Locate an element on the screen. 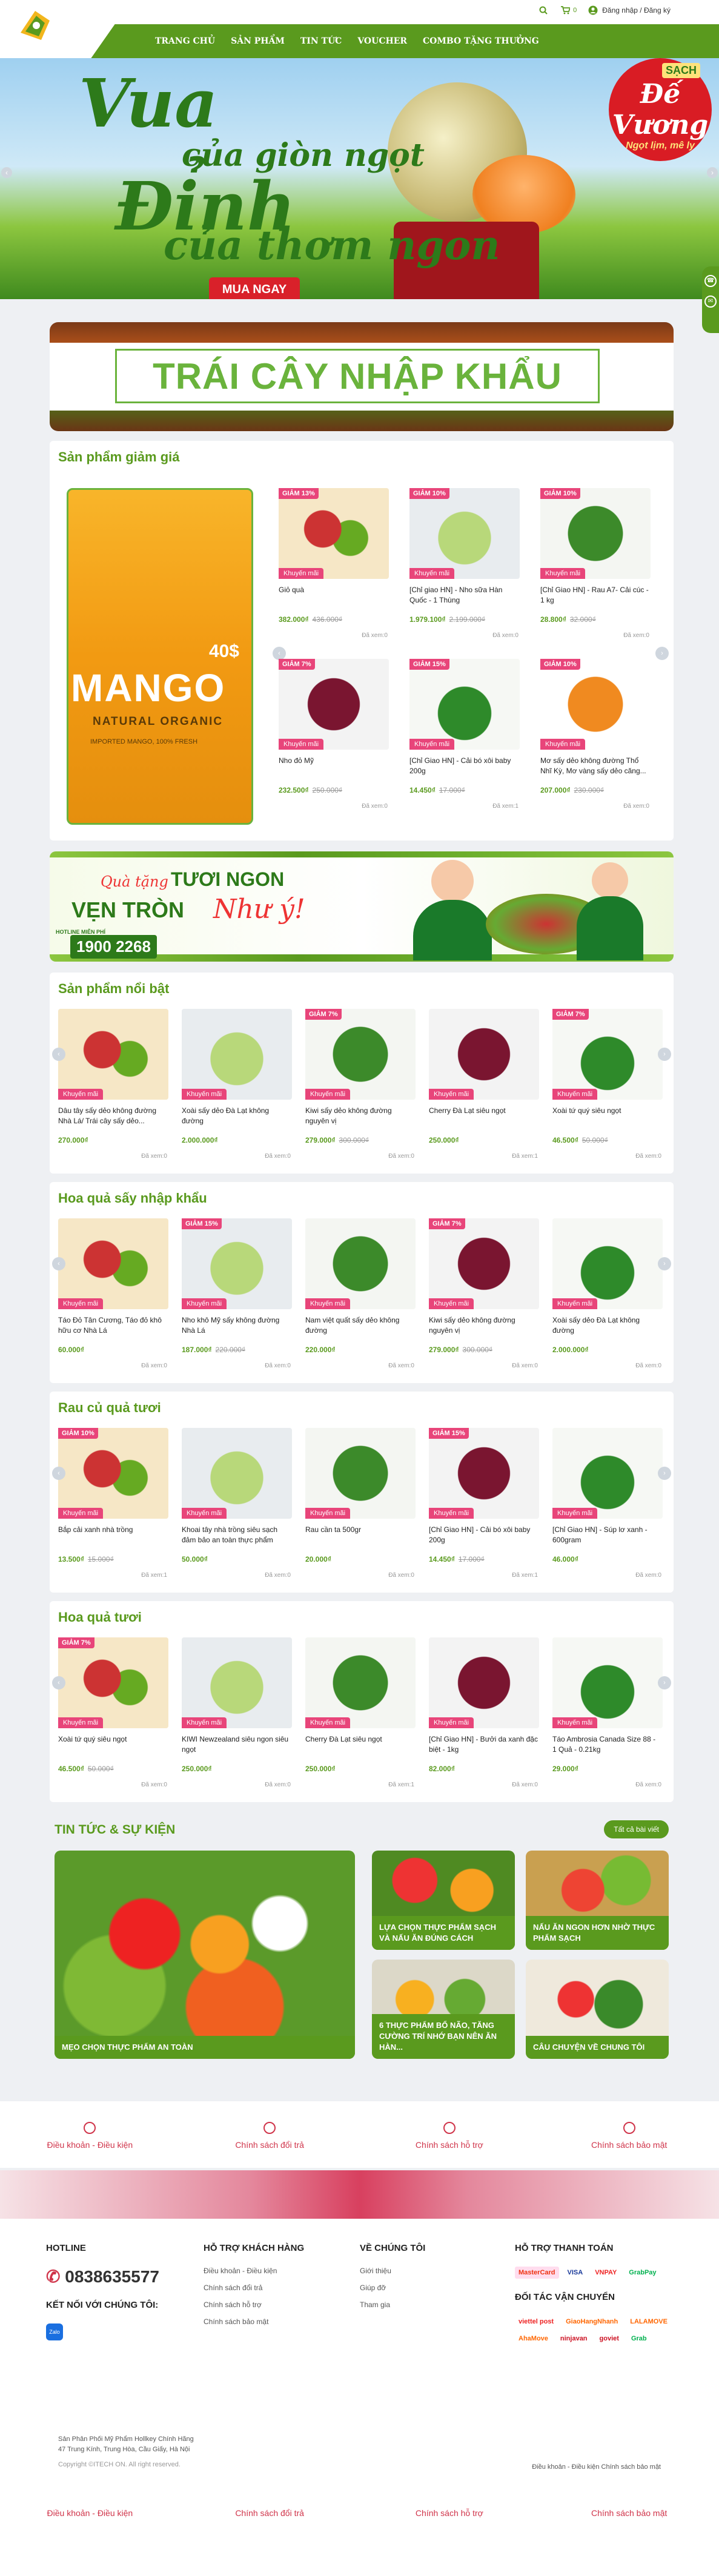 This screenshot has width=719, height=2576. support-link: Chính sách đổi trả is located at coordinates (254, 2288).